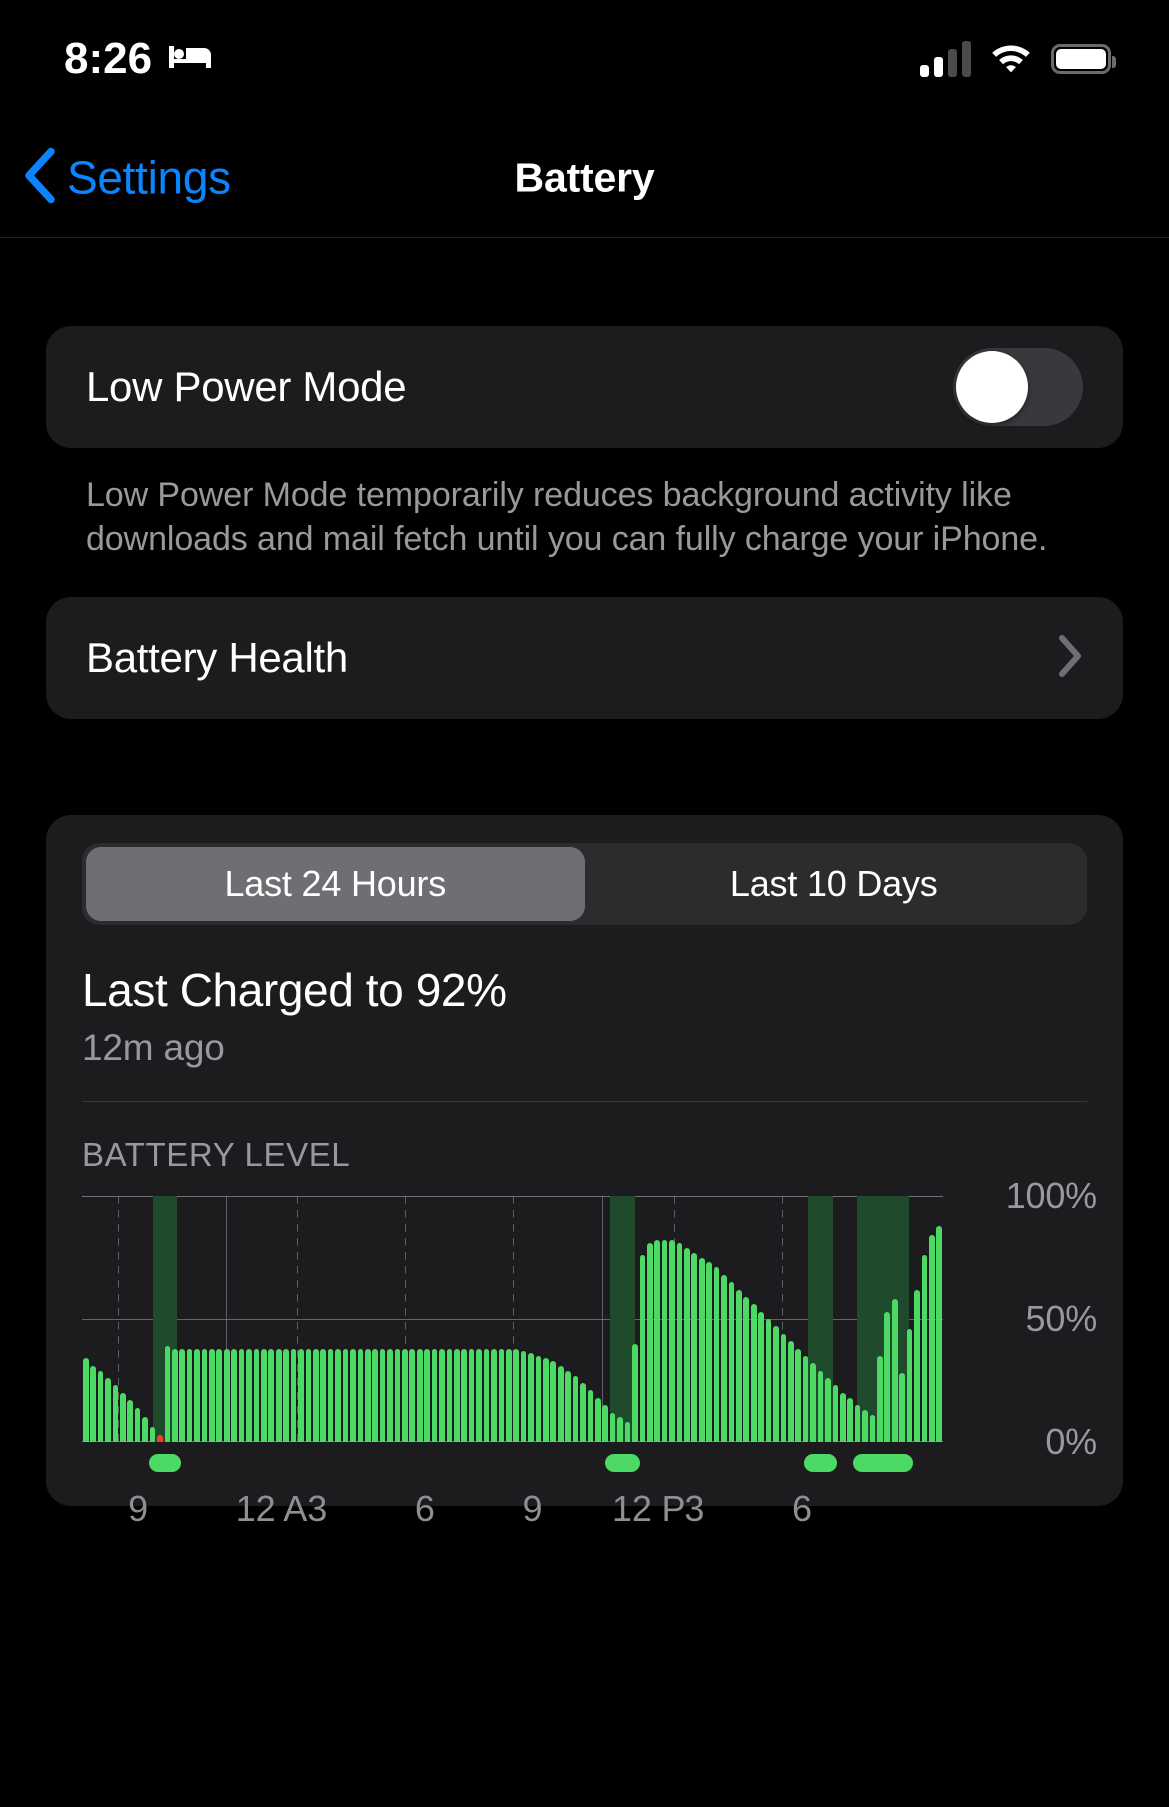 This screenshot has height=1807, width=1169. Describe the element at coordinates (153, 1048) in the screenshot. I see `last-charged-subtitle: 12m ago` at that location.